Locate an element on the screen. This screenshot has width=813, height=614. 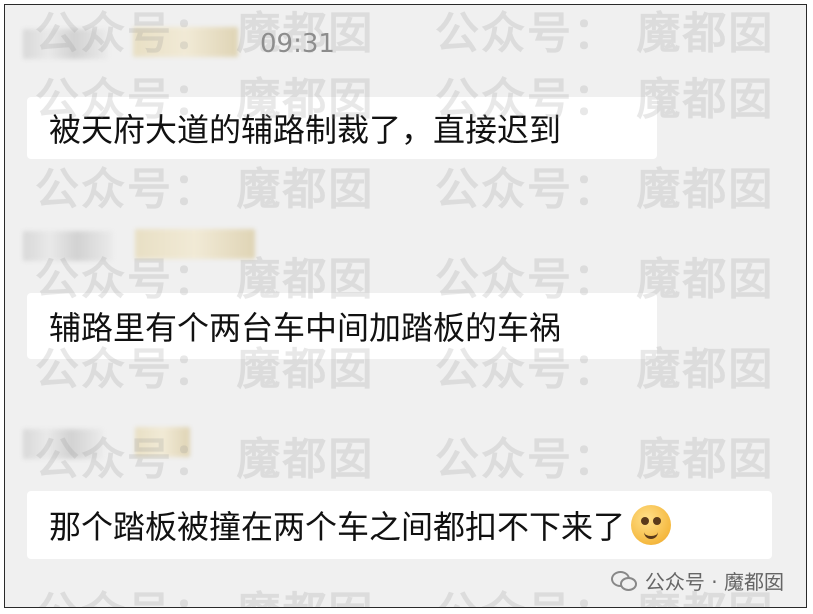
chat-message: 被天府大道的辅路制裁了，直接迟到 is located at coordinates (342, 128).